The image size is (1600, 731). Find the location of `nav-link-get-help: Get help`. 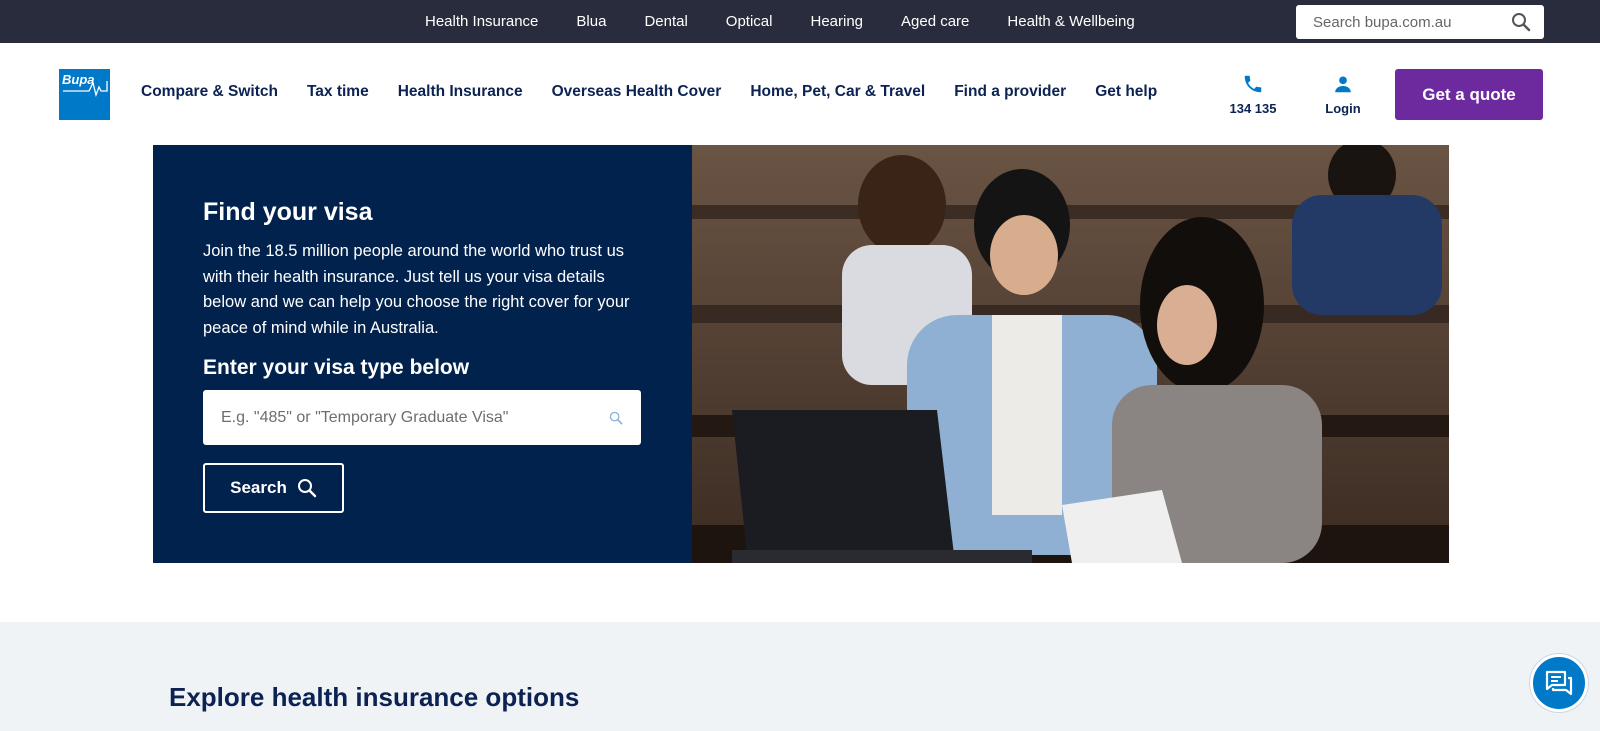

nav-link-get-help: Get help is located at coordinates (1126, 92).